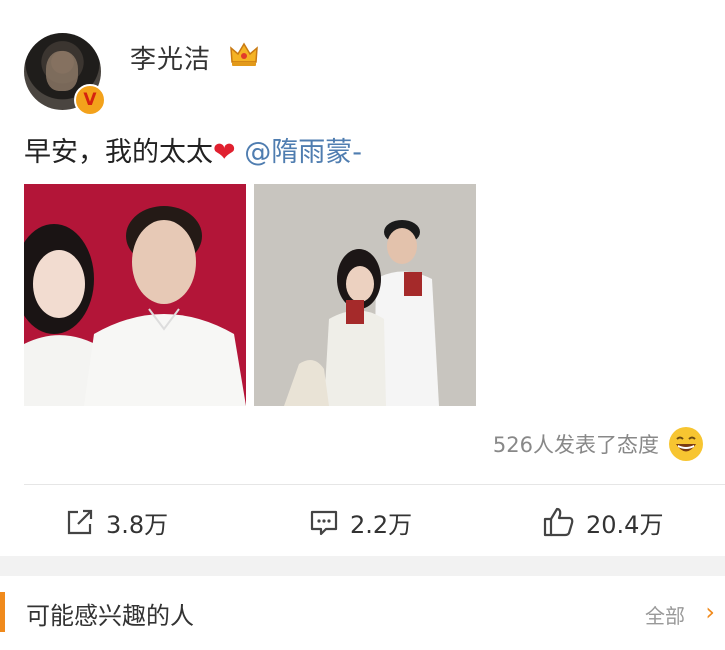 Image resolution: width=725 pixels, height=650 pixels. I want to click on heart-emoji: ❤, so click(224, 152).